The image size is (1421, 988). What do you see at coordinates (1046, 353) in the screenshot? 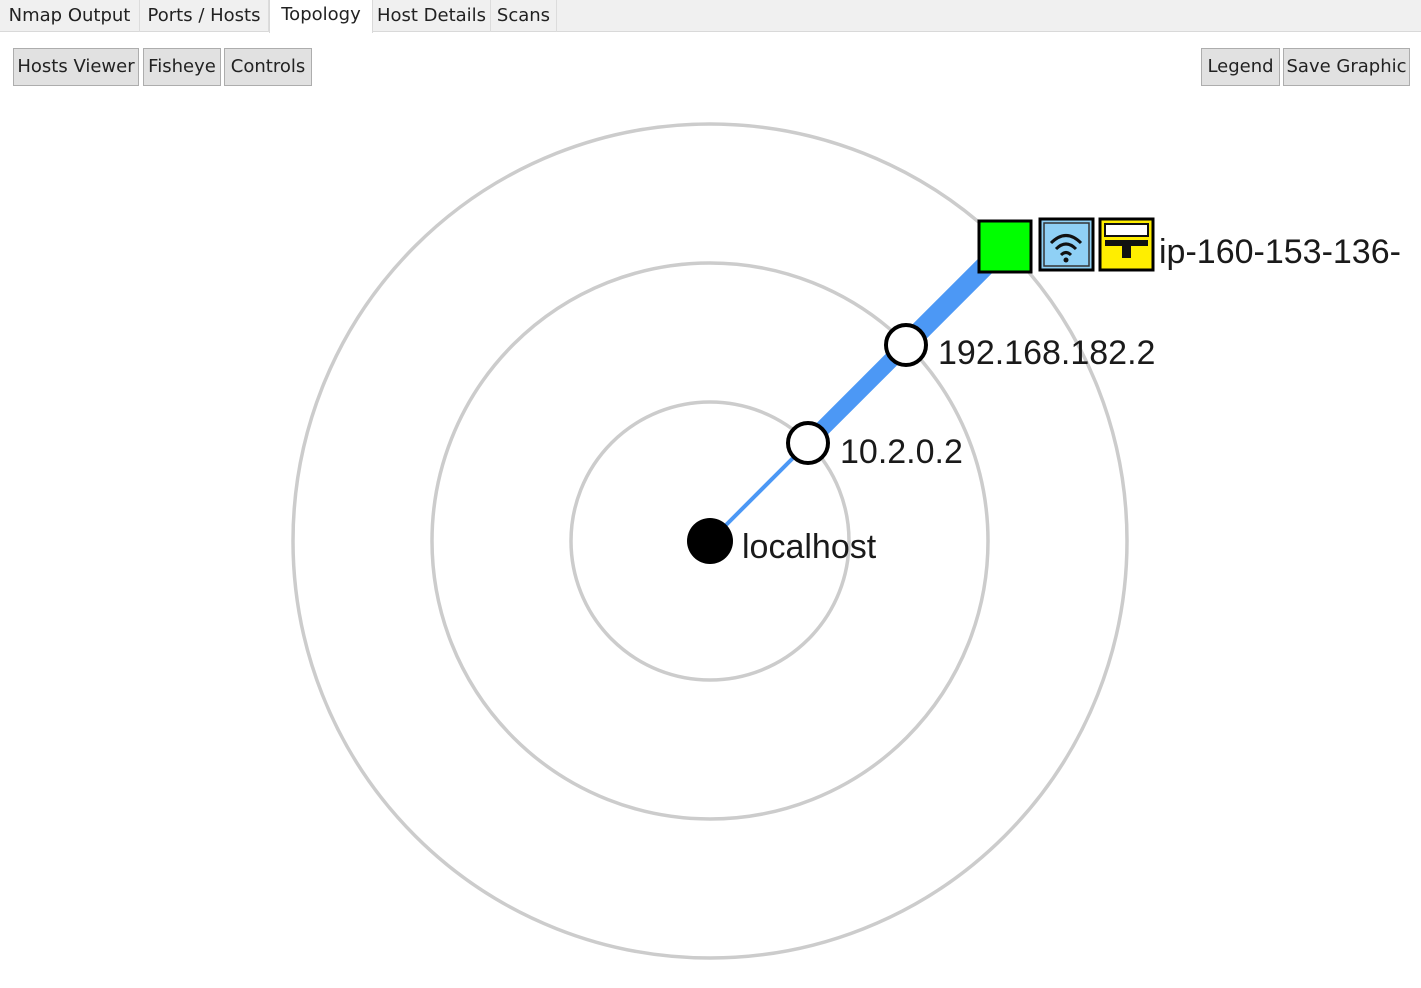
I see `label-192-168-182-2: 192.168.182.2` at bounding box center [1046, 353].